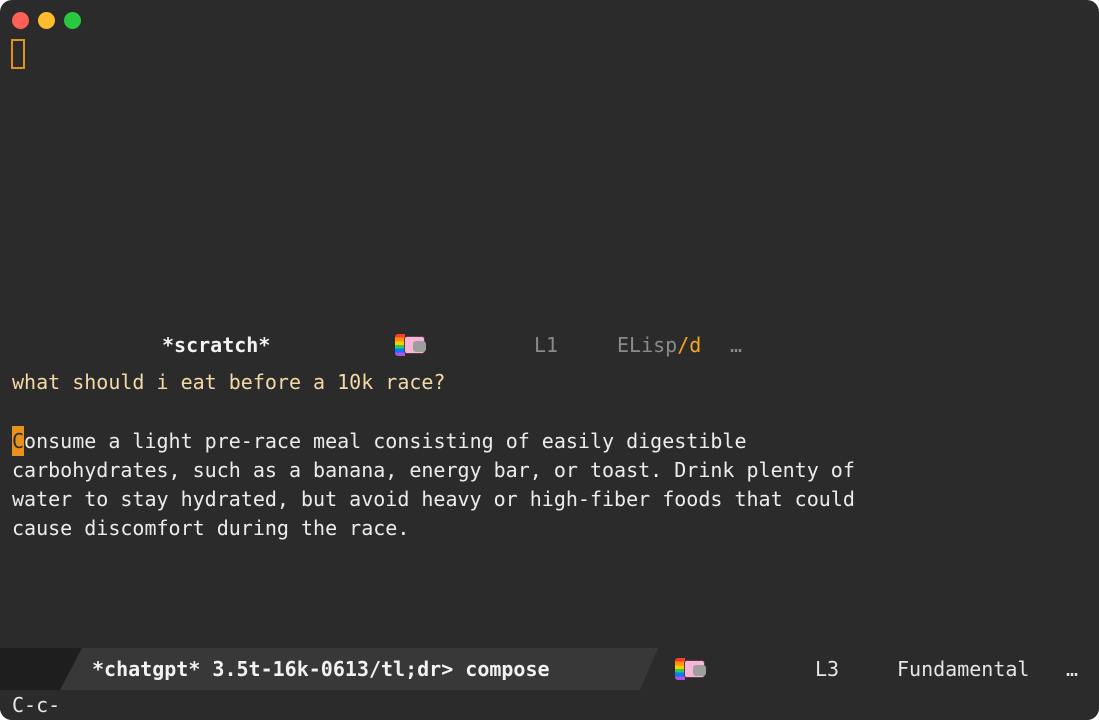  Describe the element at coordinates (36, 705) in the screenshot. I see `echo-text: C-c-` at that location.